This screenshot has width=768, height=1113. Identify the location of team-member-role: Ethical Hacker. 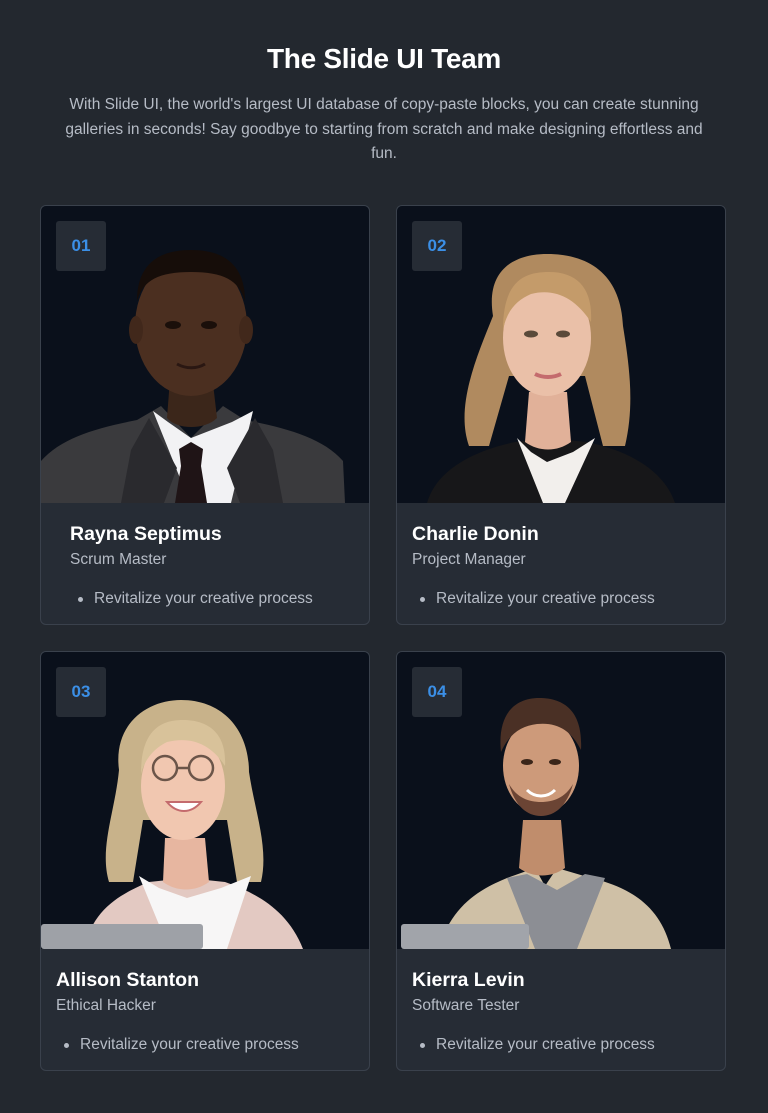
(106, 1005).